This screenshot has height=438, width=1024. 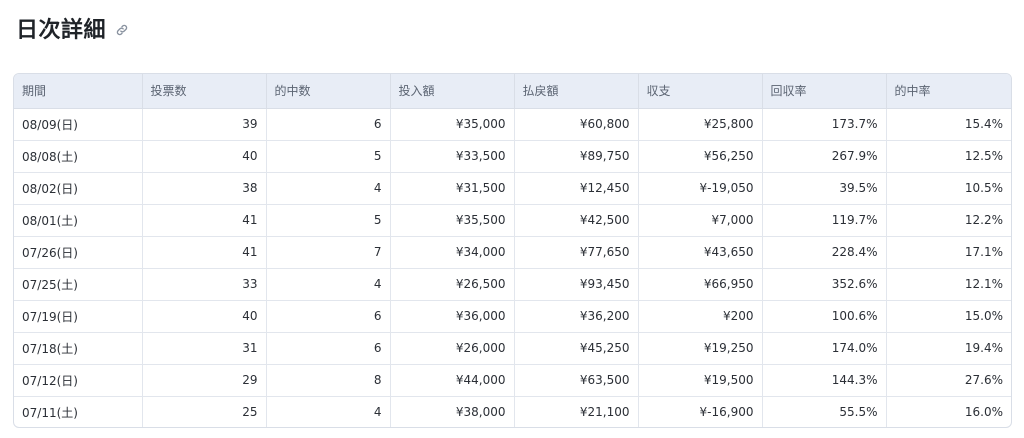 I want to click on cell-recovery-rate: 119.7%, so click(x=824, y=220).